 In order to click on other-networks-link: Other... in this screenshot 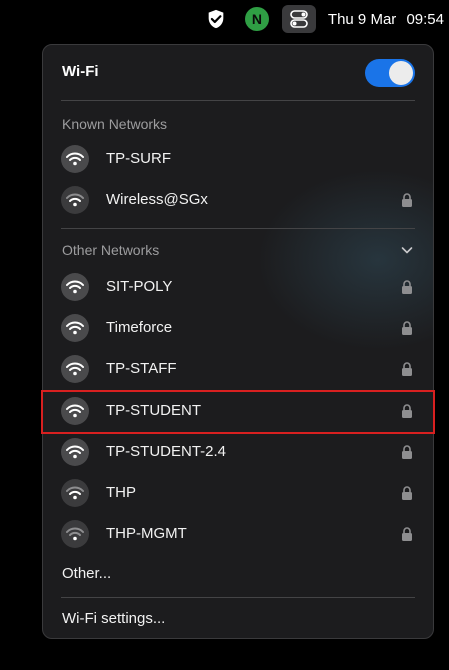, I will do `click(86, 573)`.